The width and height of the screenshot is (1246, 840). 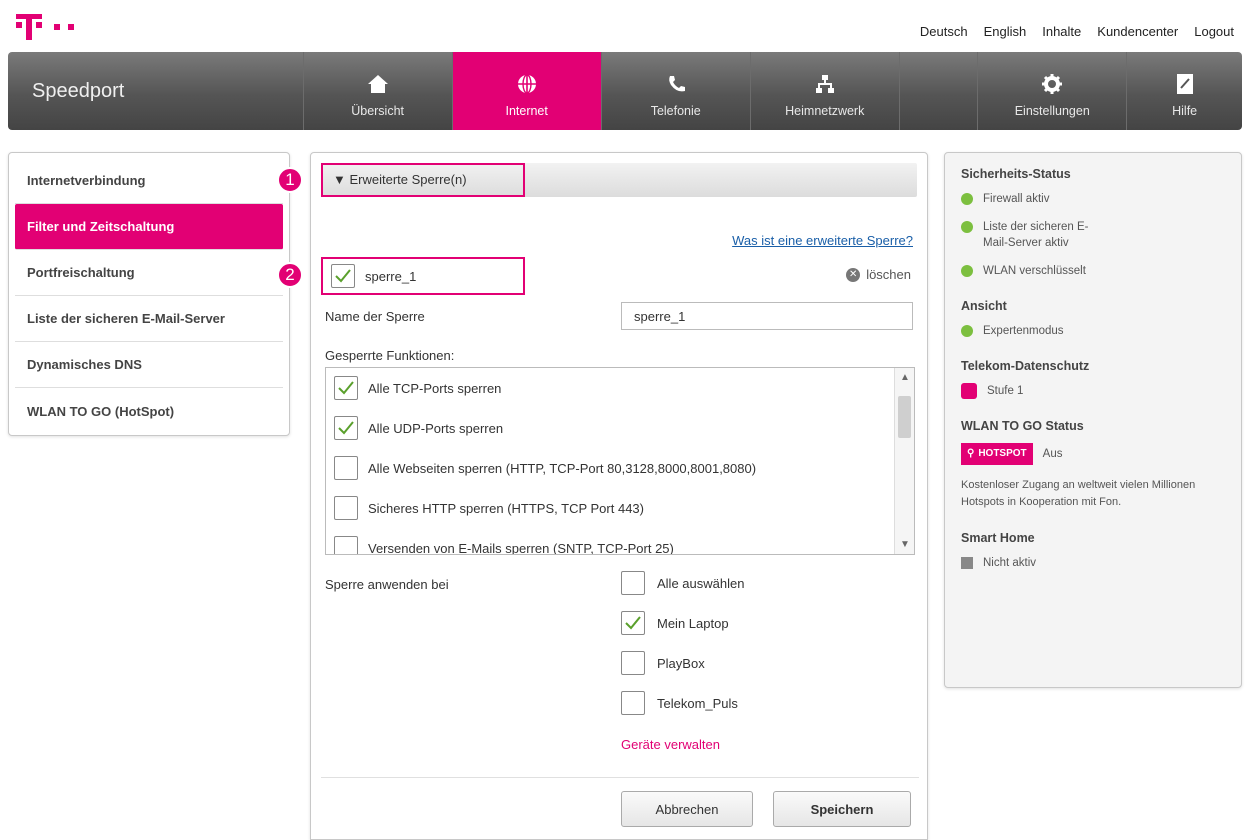 What do you see at coordinates (1034, 271) in the screenshot?
I see `security-item-label: WLAN verschlüsselt` at bounding box center [1034, 271].